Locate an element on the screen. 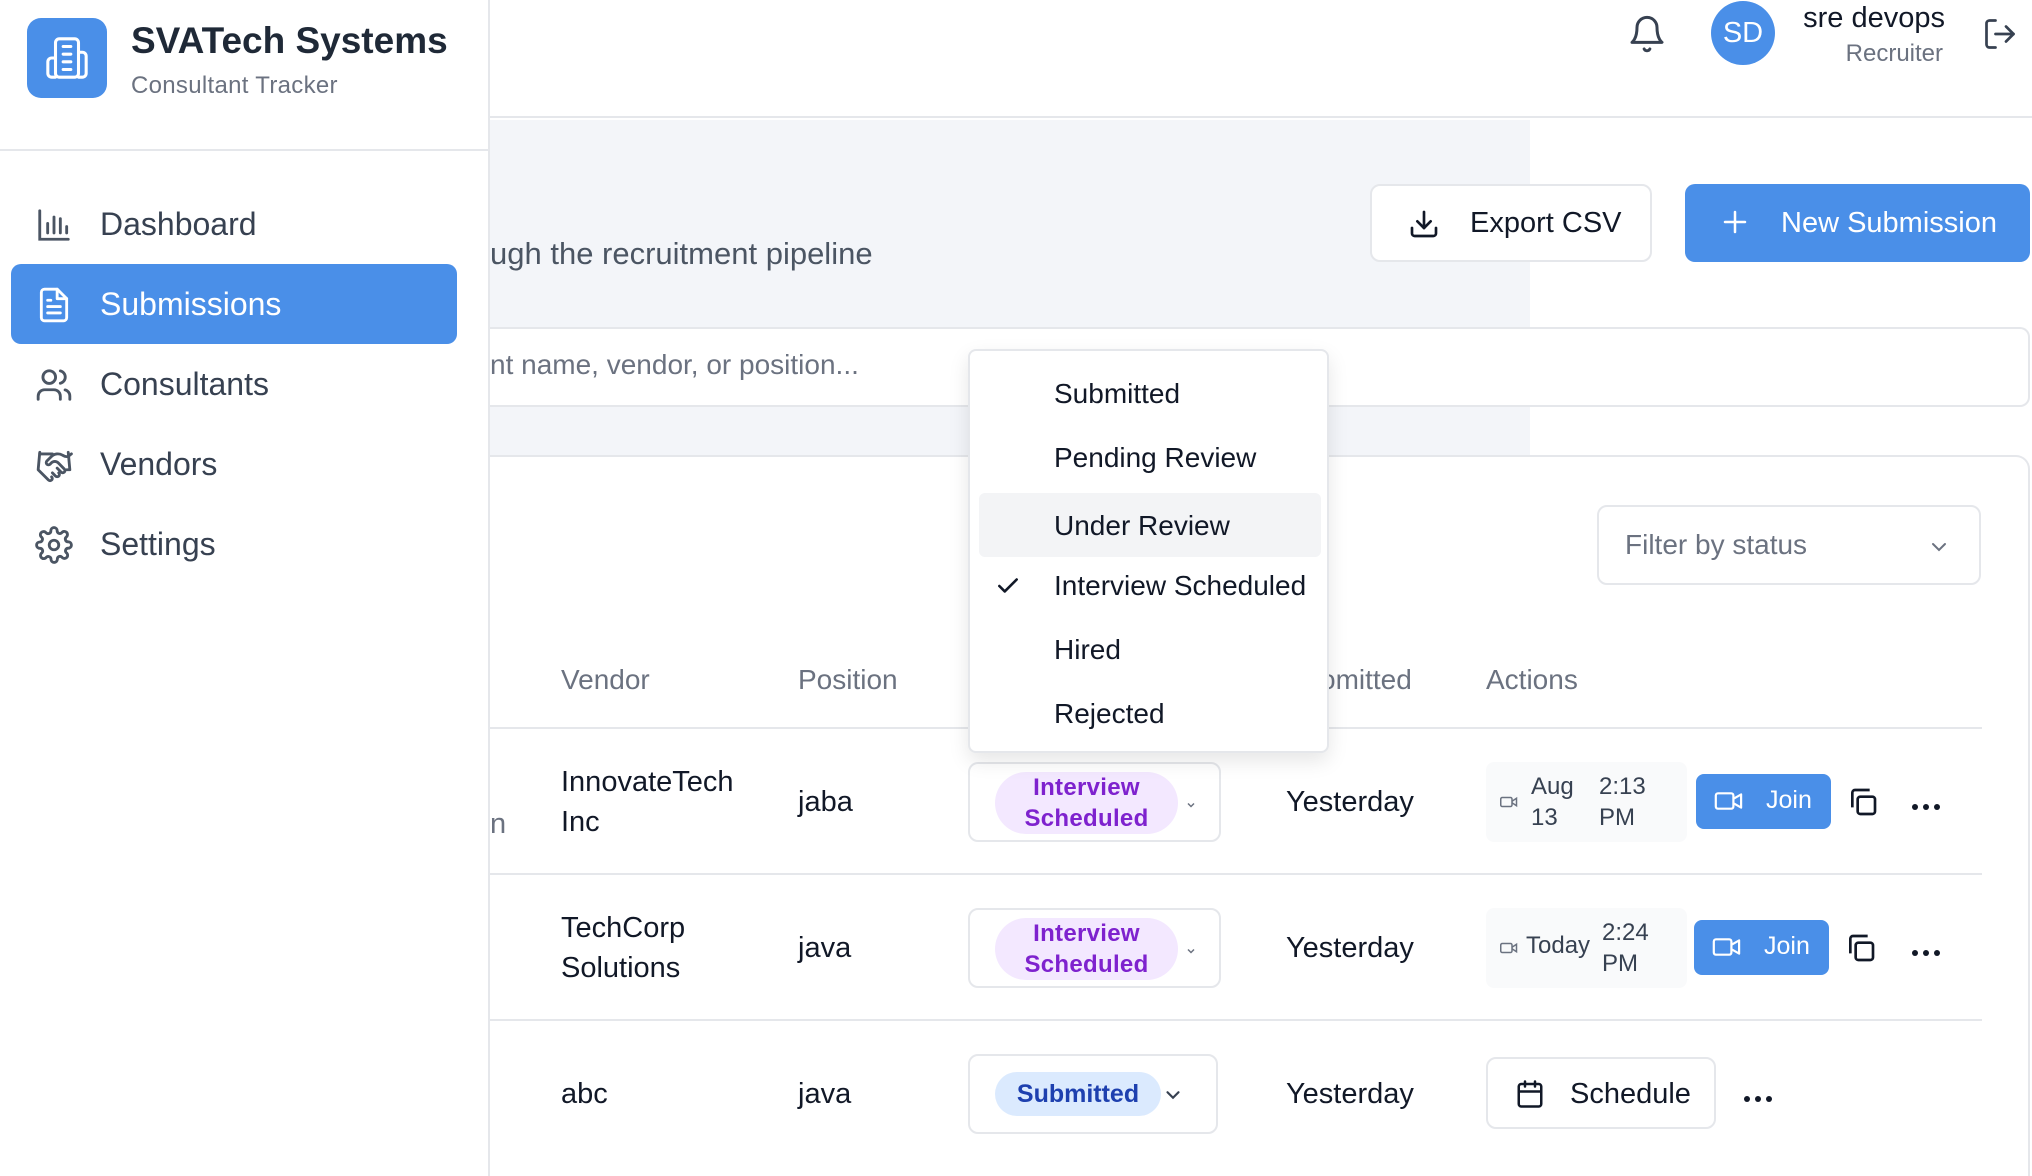  vendor-cell: abc is located at coordinates (584, 1094).